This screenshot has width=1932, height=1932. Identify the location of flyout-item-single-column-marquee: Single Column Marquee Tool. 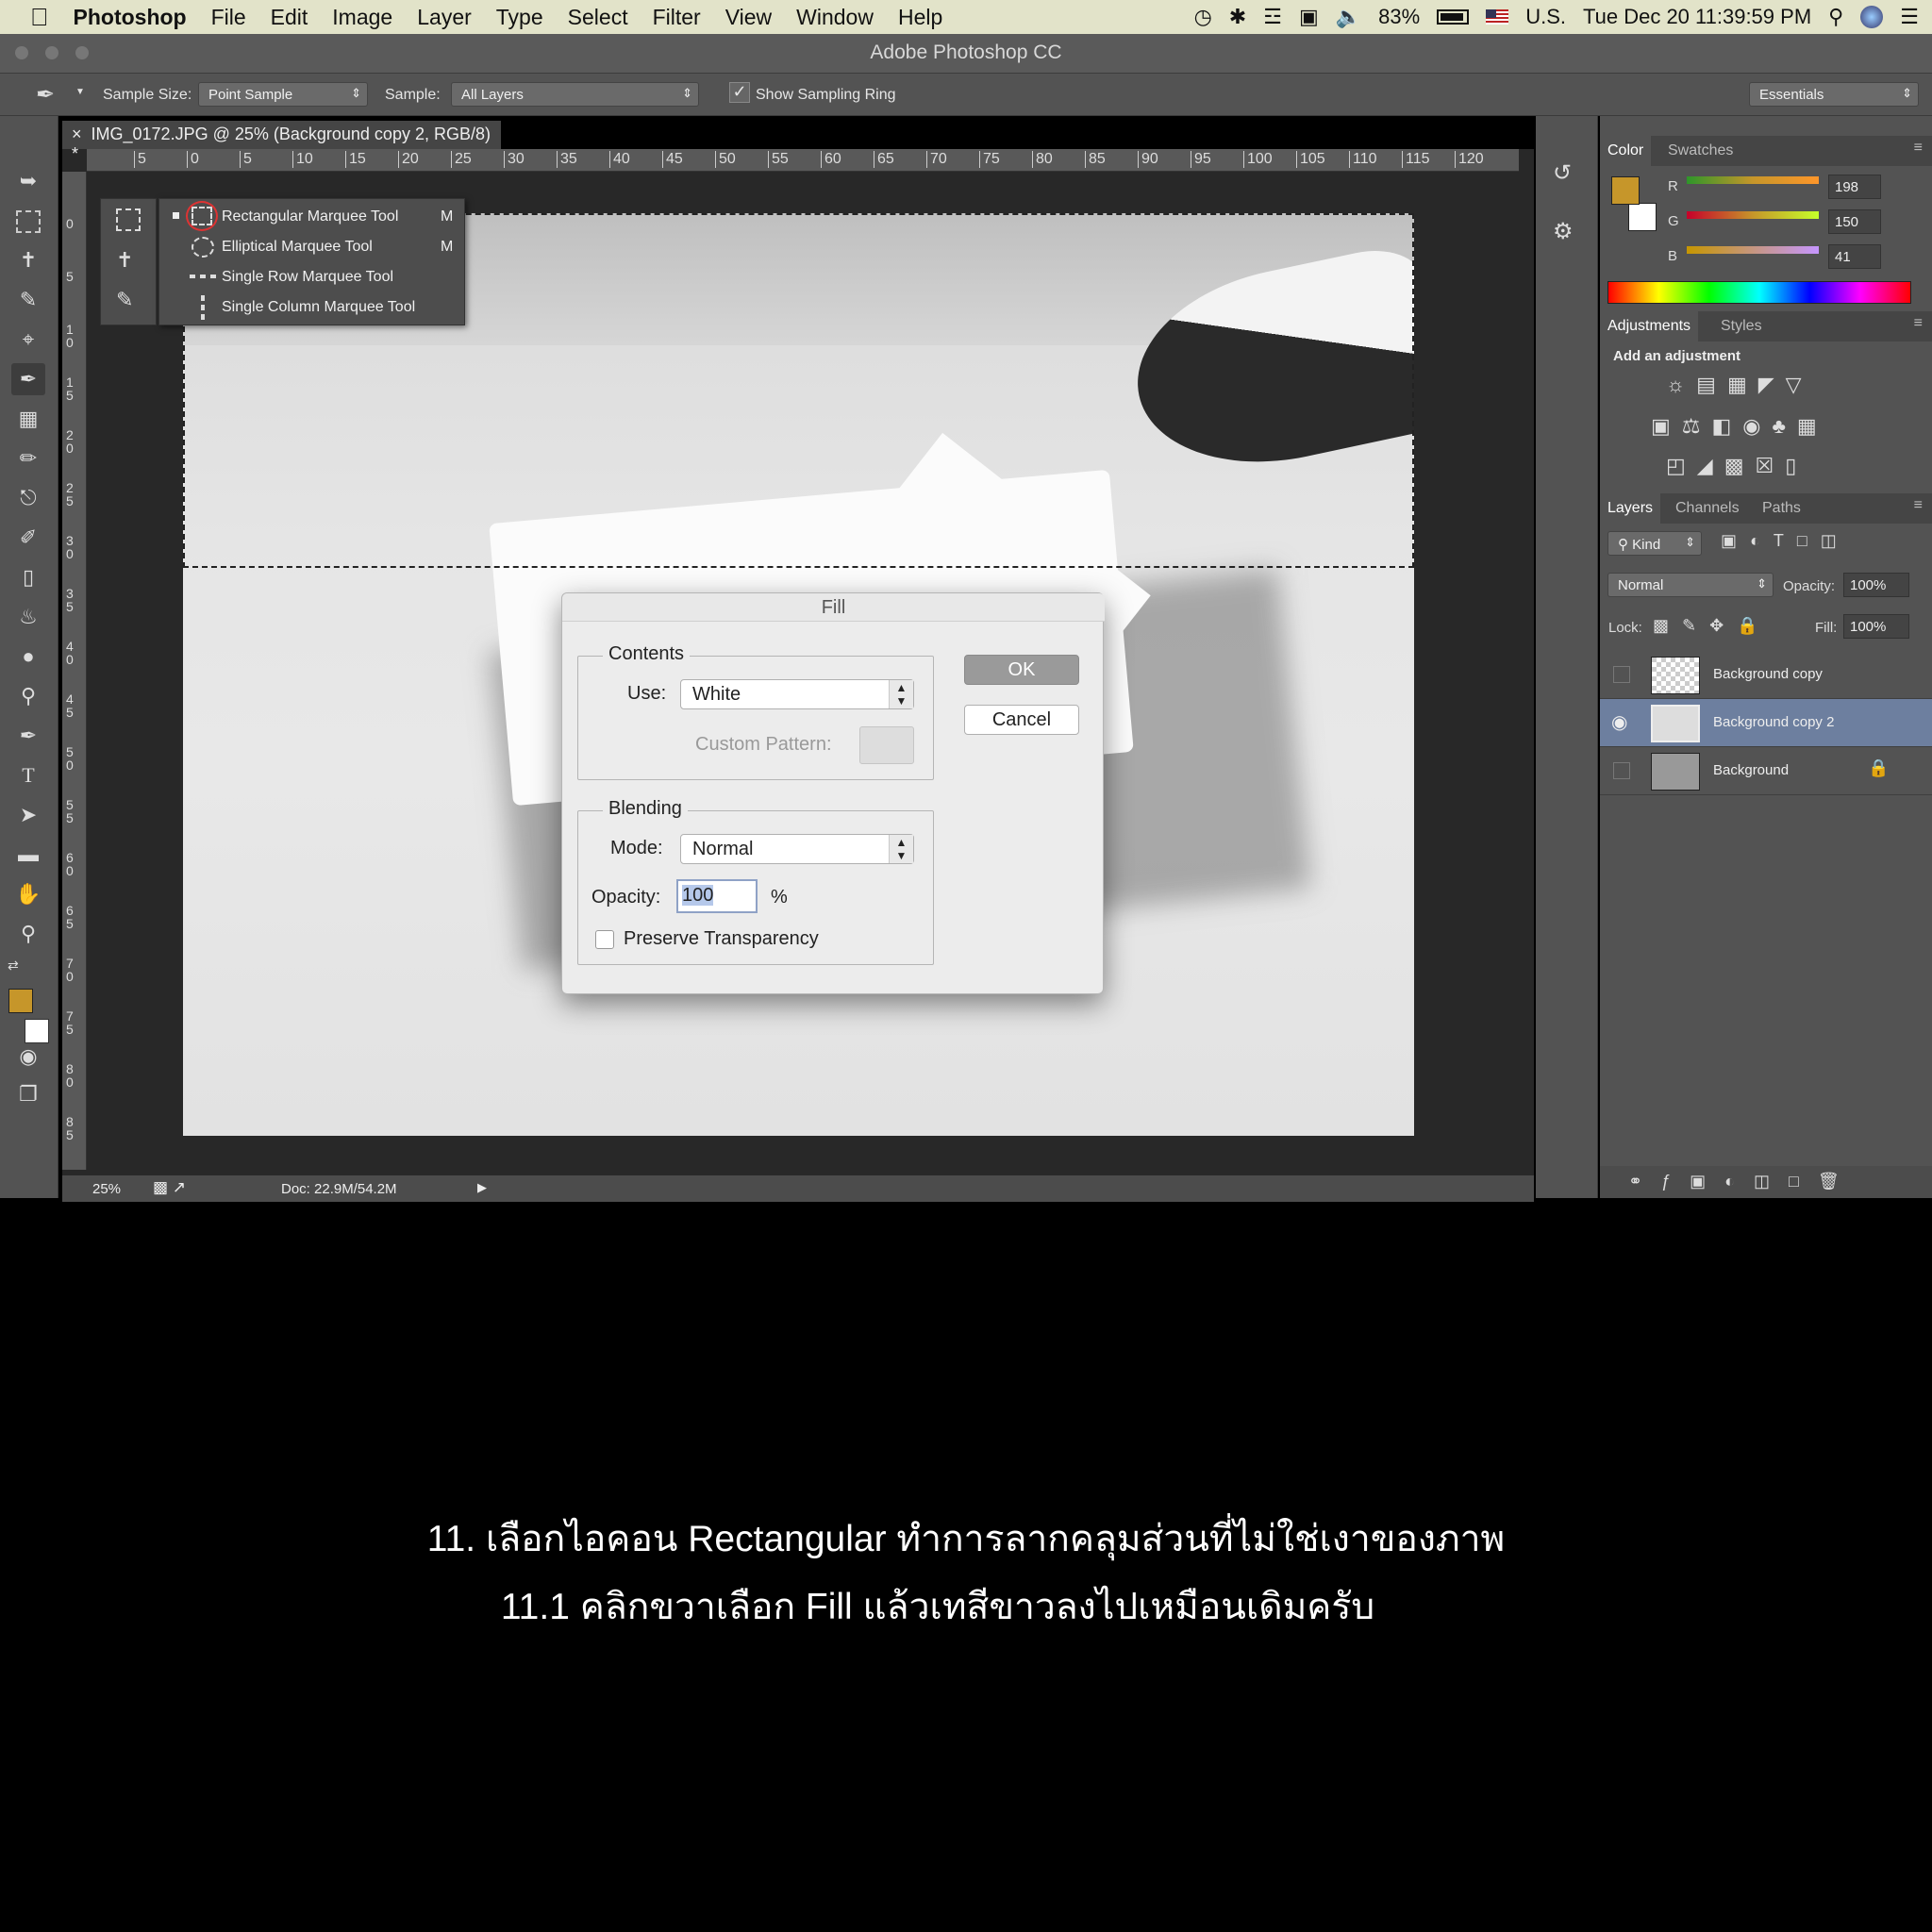
(310, 309).